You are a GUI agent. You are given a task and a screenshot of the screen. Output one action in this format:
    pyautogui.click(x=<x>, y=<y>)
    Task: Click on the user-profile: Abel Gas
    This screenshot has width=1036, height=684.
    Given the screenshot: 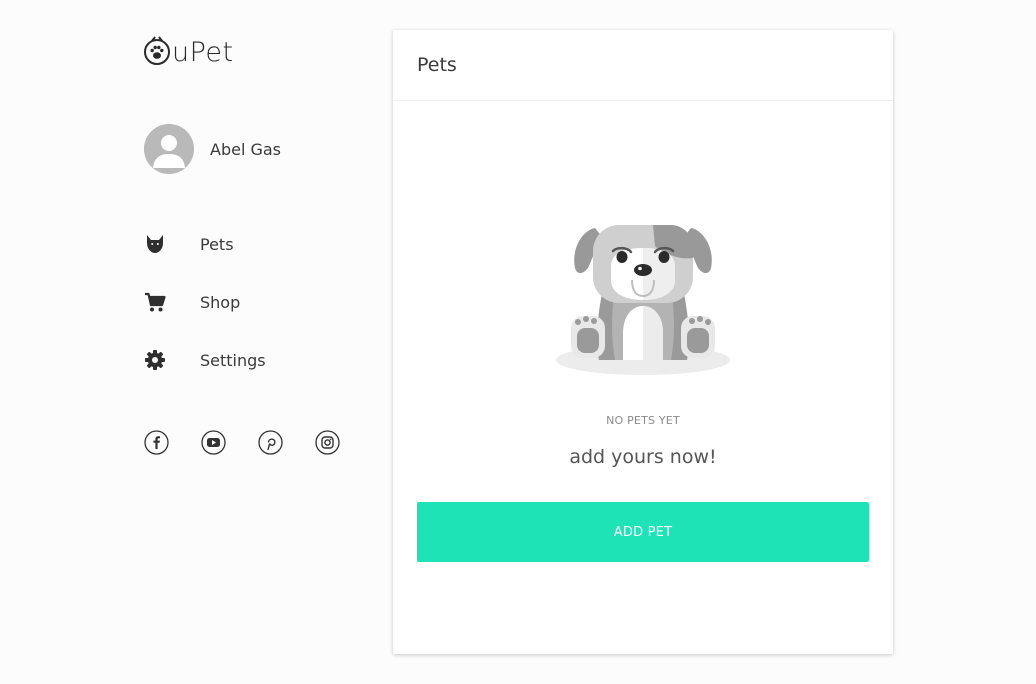 What is the action you would take?
    pyautogui.click(x=212, y=149)
    